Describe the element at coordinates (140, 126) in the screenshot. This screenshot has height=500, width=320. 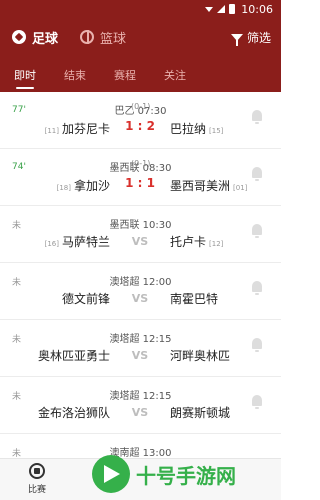
I see `match-score: 1 : 2` at that location.